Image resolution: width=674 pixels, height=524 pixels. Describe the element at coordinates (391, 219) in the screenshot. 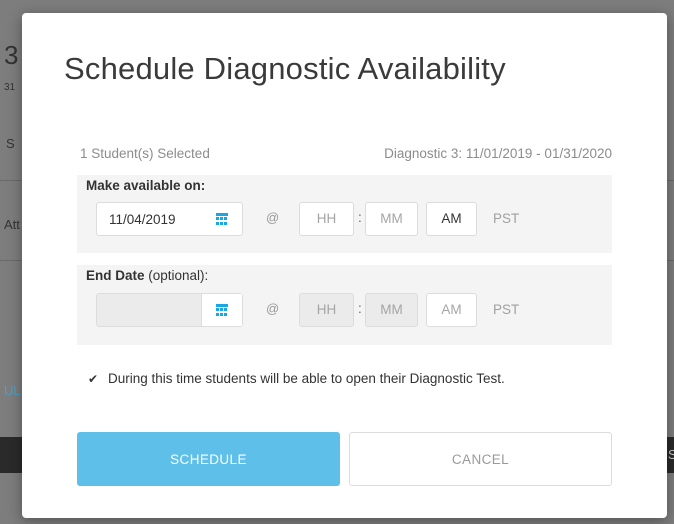

I see `available-minute-input: MM` at that location.